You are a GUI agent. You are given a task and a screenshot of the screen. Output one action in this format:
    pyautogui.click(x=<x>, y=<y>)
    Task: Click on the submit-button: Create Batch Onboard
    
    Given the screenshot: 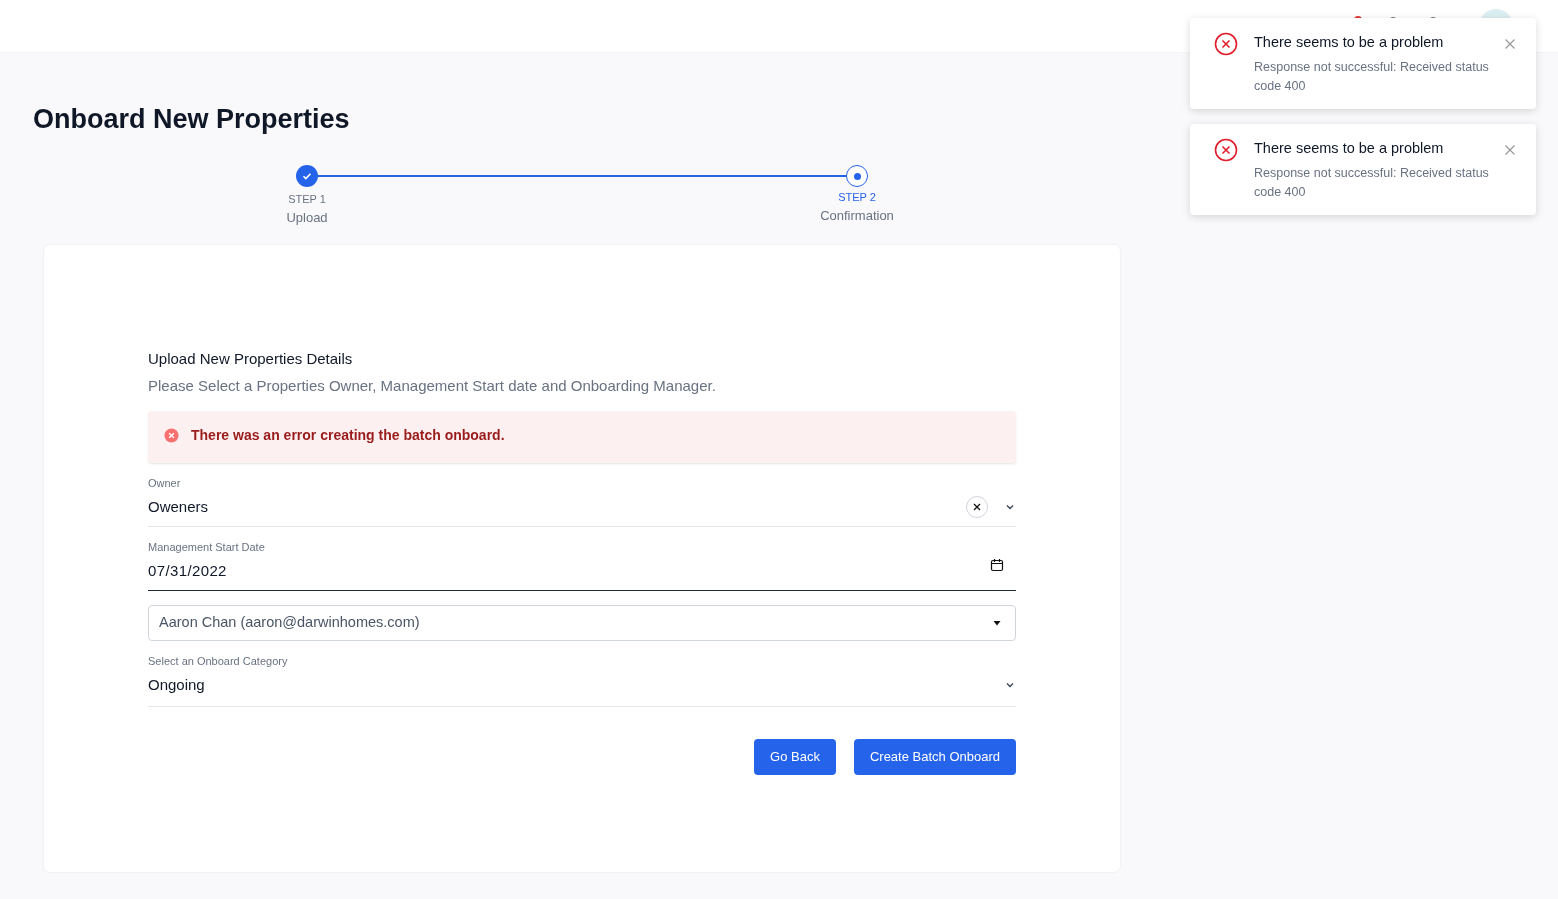 What is the action you would take?
    pyautogui.click(x=934, y=757)
    